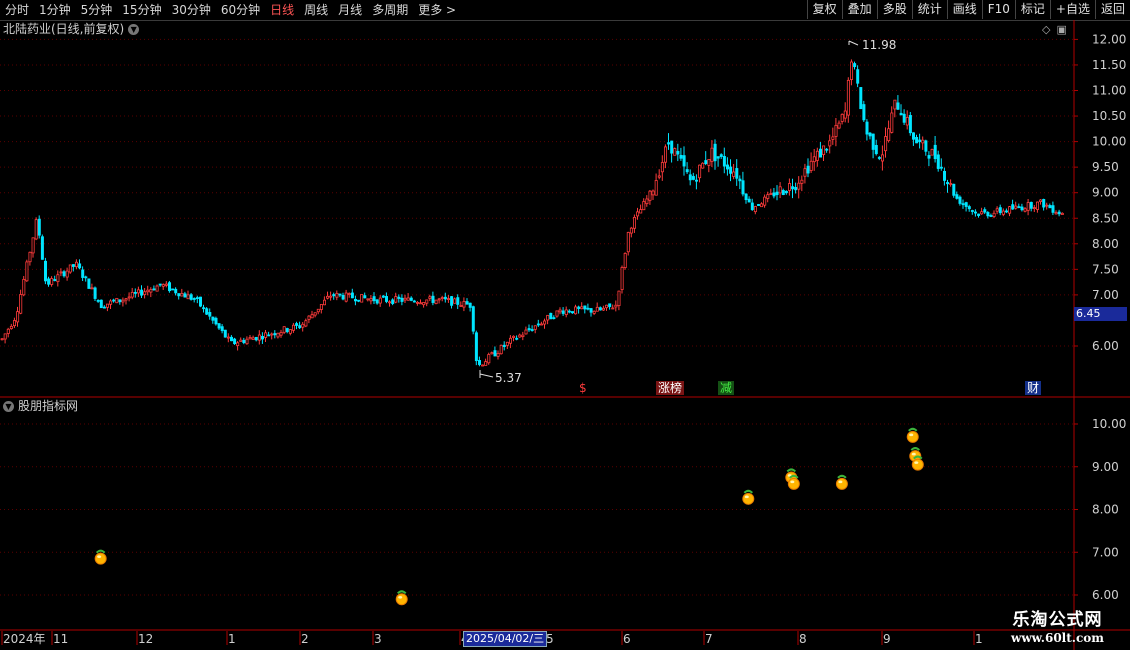  Describe the element at coordinates (1105, 167) in the screenshot. I see `price-label: 9.50` at that location.